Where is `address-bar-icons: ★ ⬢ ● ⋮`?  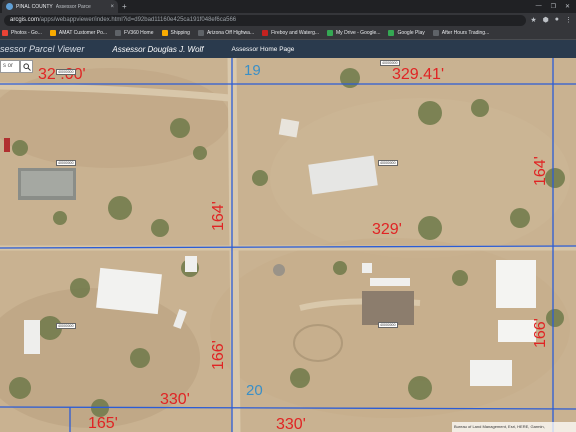 address-bar-icons: ★ ⬢ ● ⋮ is located at coordinates (551, 20).